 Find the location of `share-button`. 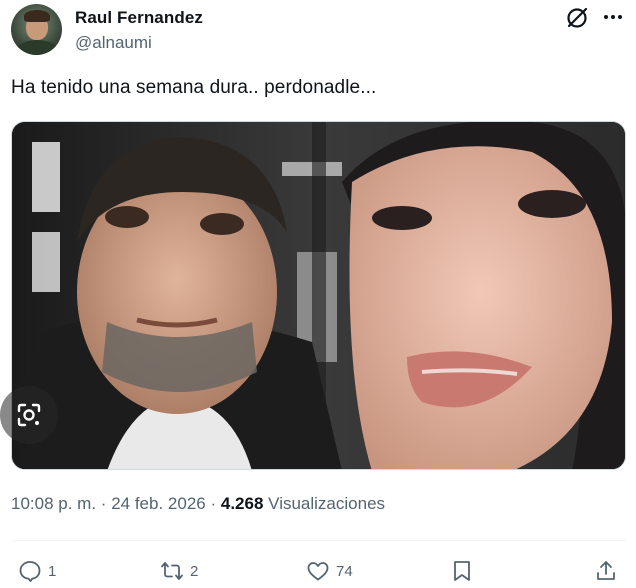

share-button is located at coordinates (606, 571).